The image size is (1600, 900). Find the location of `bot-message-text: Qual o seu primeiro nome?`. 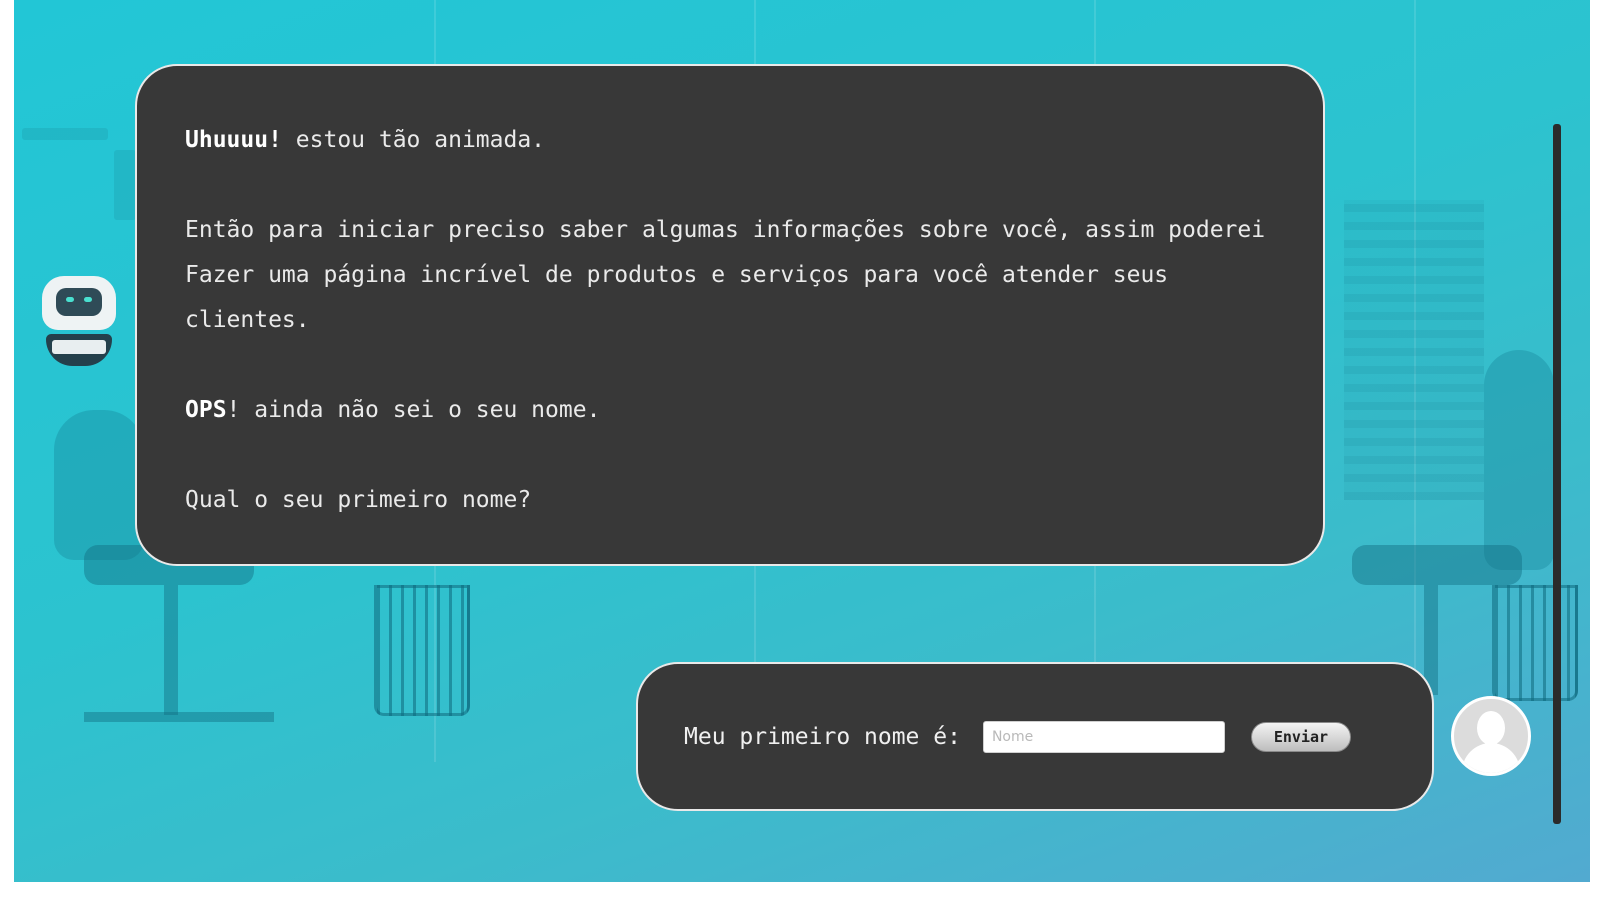

bot-message-text: Qual o seu primeiro nome? is located at coordinates (358, 500).